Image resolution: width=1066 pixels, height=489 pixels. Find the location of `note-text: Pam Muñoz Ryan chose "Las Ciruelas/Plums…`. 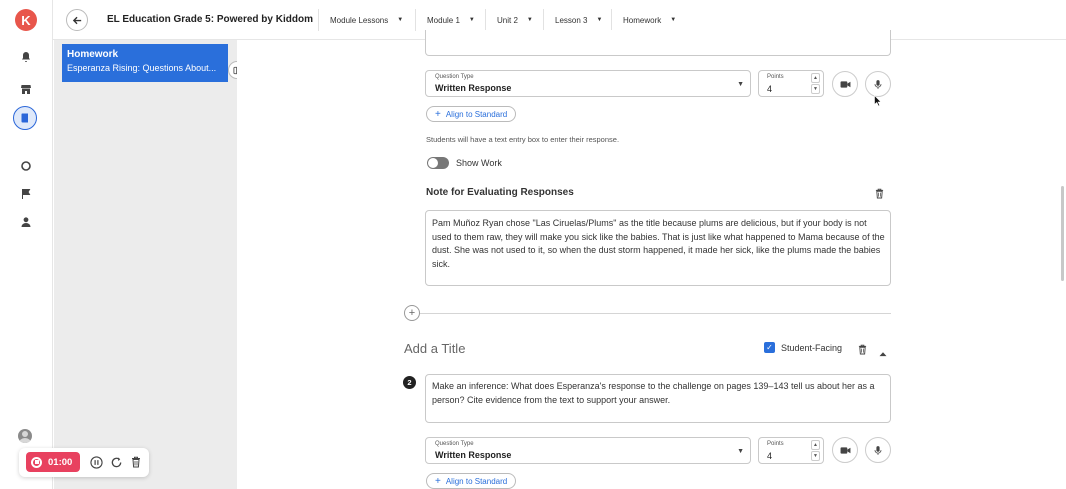

note-text: Pam Muñoz Ryan chose "Las Ciruelas/Plums… is located at coordinates (658, 243).